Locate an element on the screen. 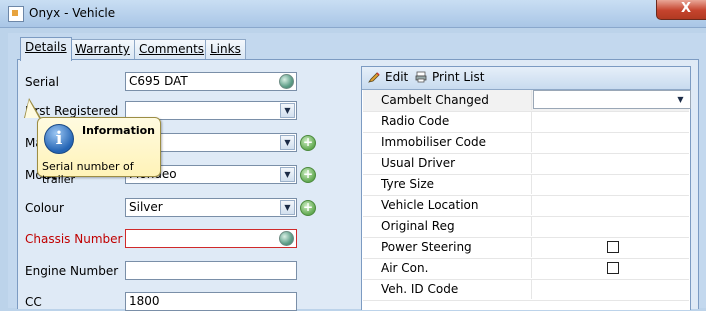 Image resolution: width=706 pixels, height=311 pixels. tooltip-text: Serial number of trailer is located at coordinates (88, 173).